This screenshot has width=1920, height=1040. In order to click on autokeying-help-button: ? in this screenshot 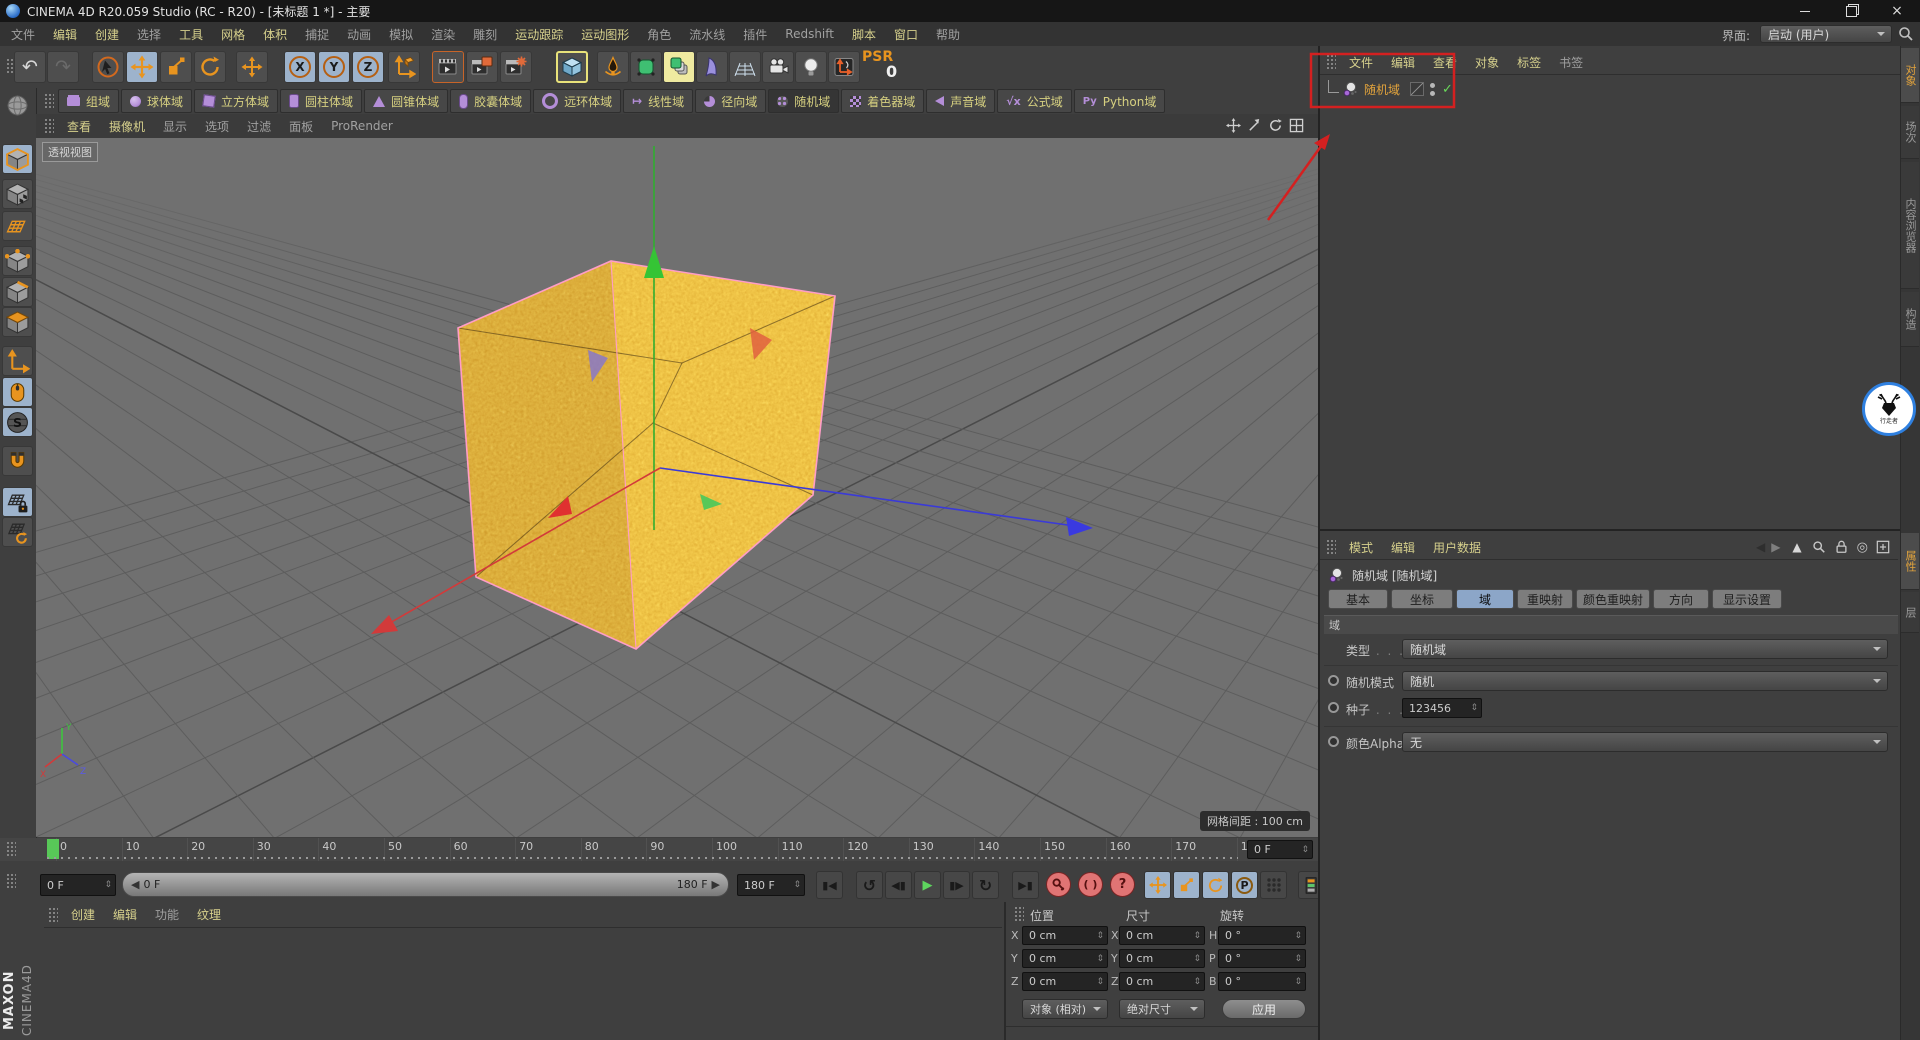, I will do `click(1122, 884)`.